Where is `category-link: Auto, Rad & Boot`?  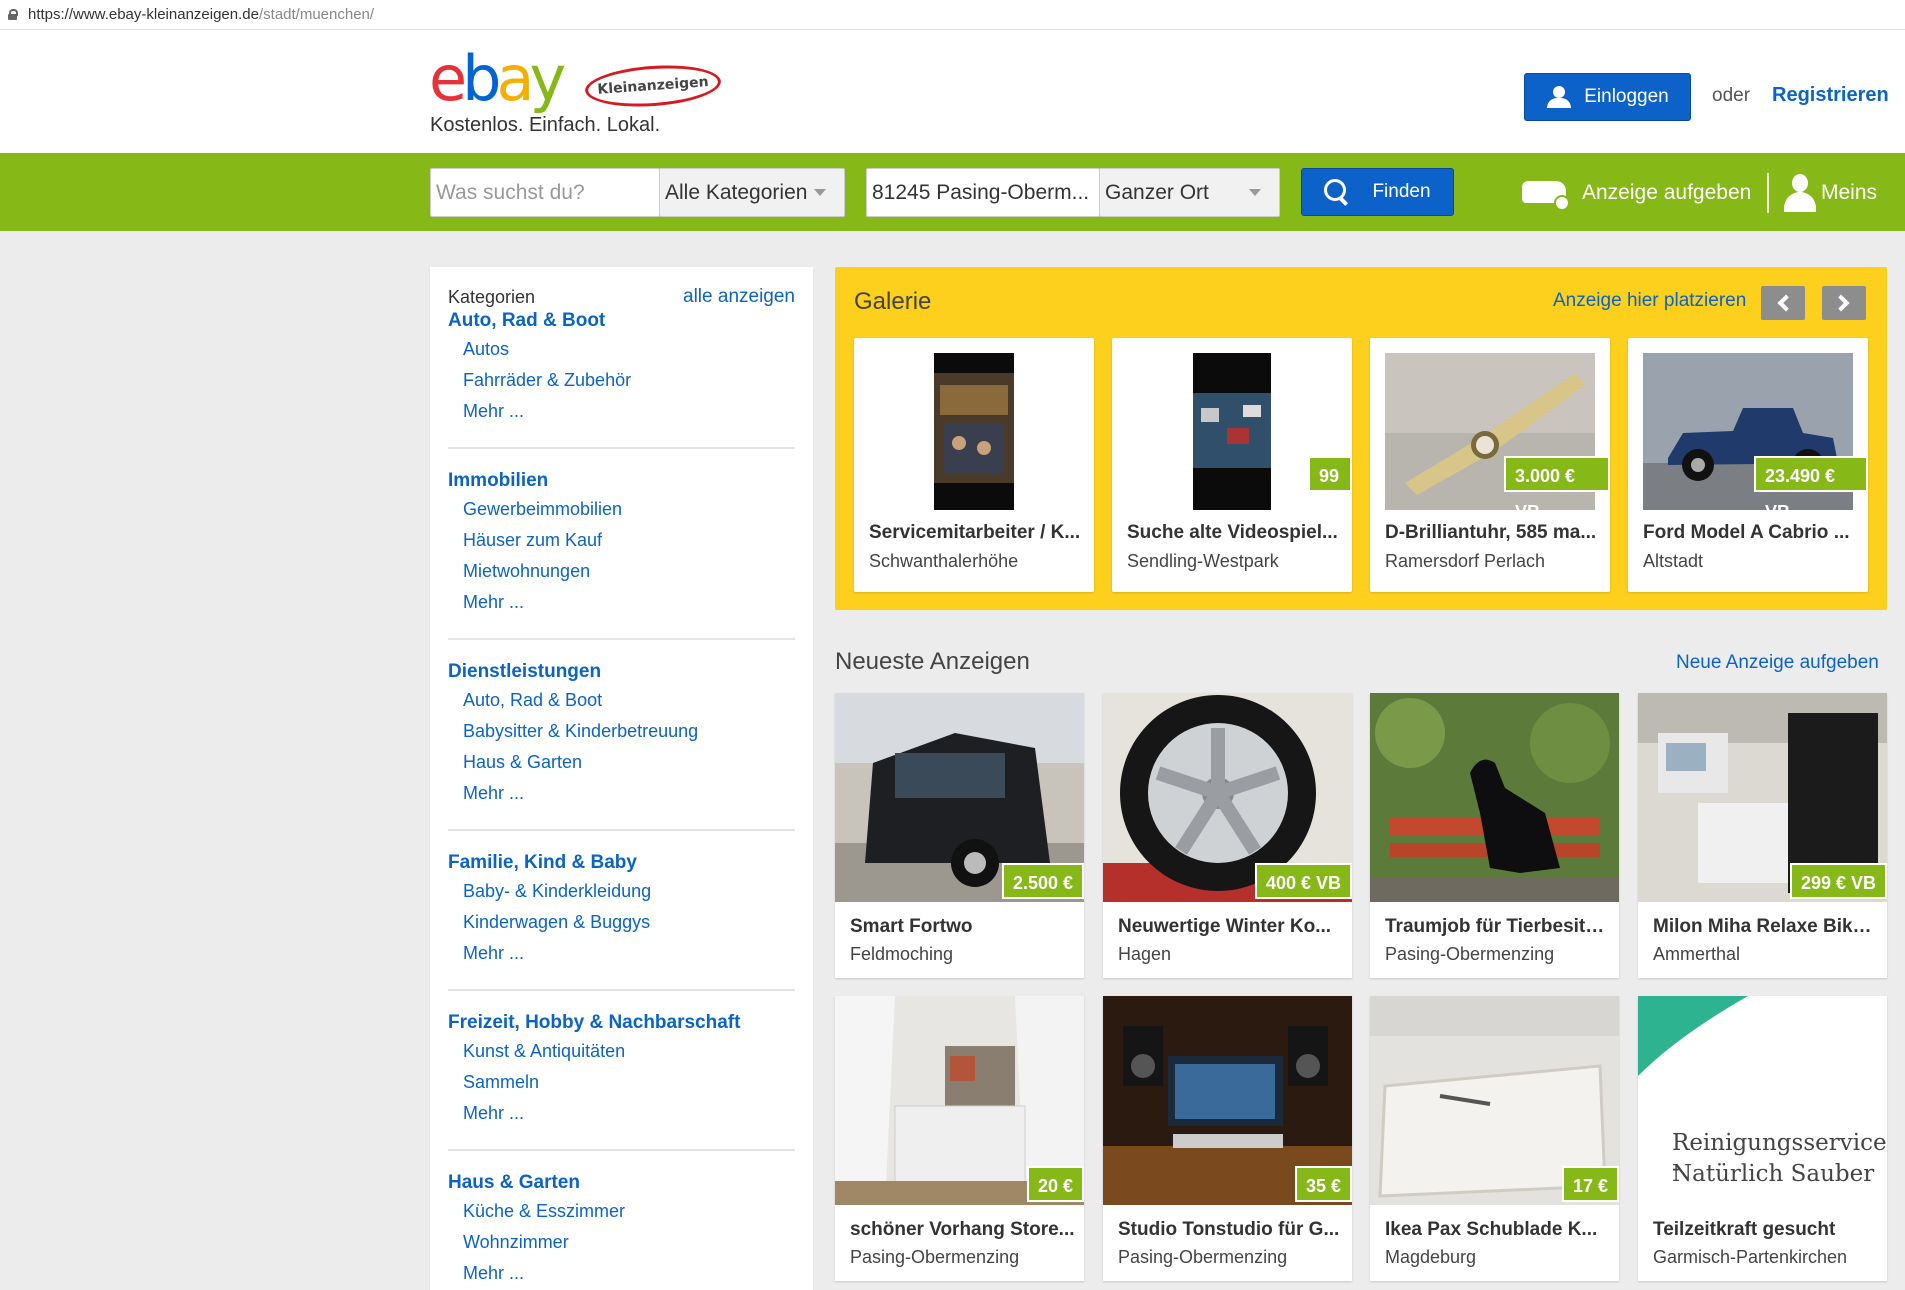
category-link: Auto, Rad & Boot is located at coordinates (621, 700).